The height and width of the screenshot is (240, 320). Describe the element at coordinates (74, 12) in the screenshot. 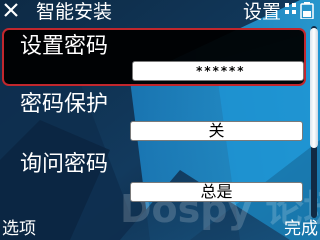

I see `app-title: 智能安装` at that location.